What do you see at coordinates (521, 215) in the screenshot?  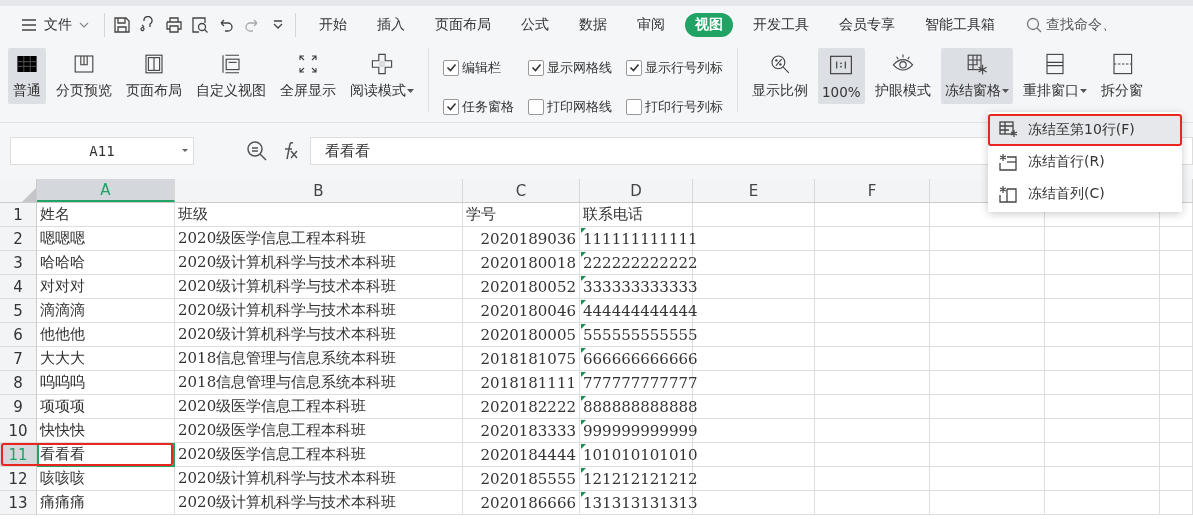 I see `table-cell: 学号` at bounding box center [521, 215].